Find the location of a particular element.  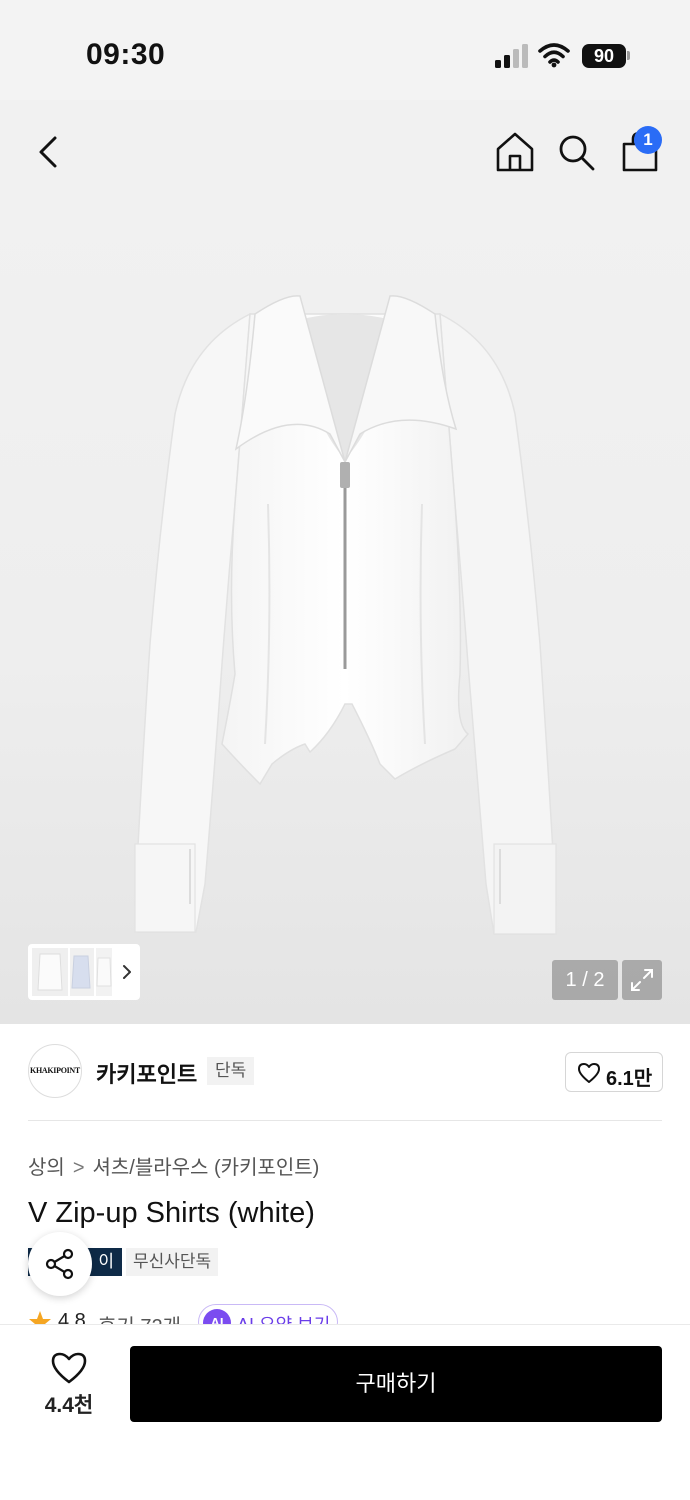

product-like-count: 4.4천 is located at coordinates (69, 1405).